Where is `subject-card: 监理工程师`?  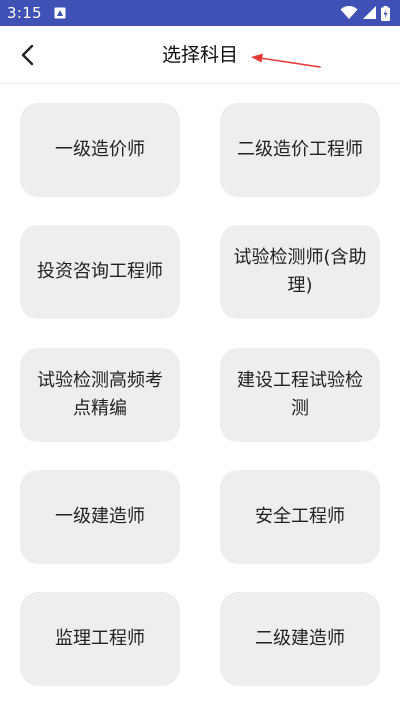
subject-card: 监理工程师 is located at coordinates (100, 639).